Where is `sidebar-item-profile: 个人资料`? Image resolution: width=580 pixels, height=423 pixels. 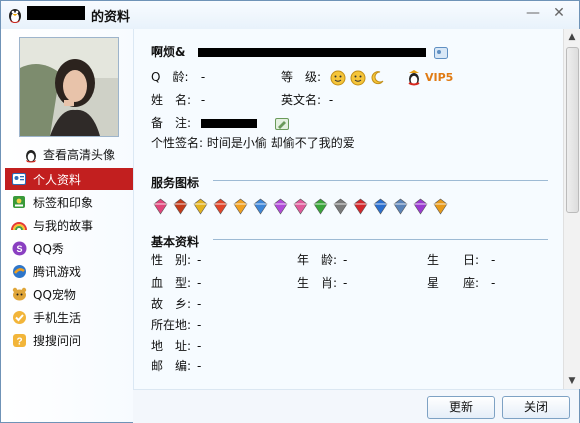 sidebar-item-profile: 个人资料 is located at coordinates (69, 179).